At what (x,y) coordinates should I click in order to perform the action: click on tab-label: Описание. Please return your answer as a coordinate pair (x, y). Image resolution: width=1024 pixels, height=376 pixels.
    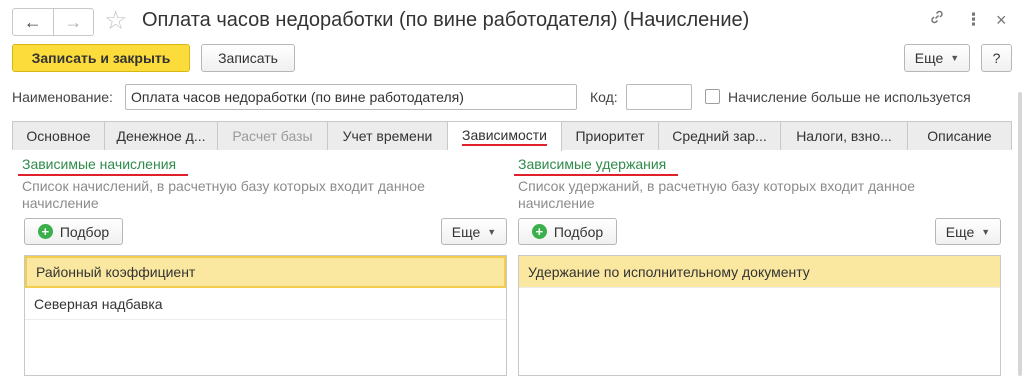
    Looking at the image, I should click on (959, 136).